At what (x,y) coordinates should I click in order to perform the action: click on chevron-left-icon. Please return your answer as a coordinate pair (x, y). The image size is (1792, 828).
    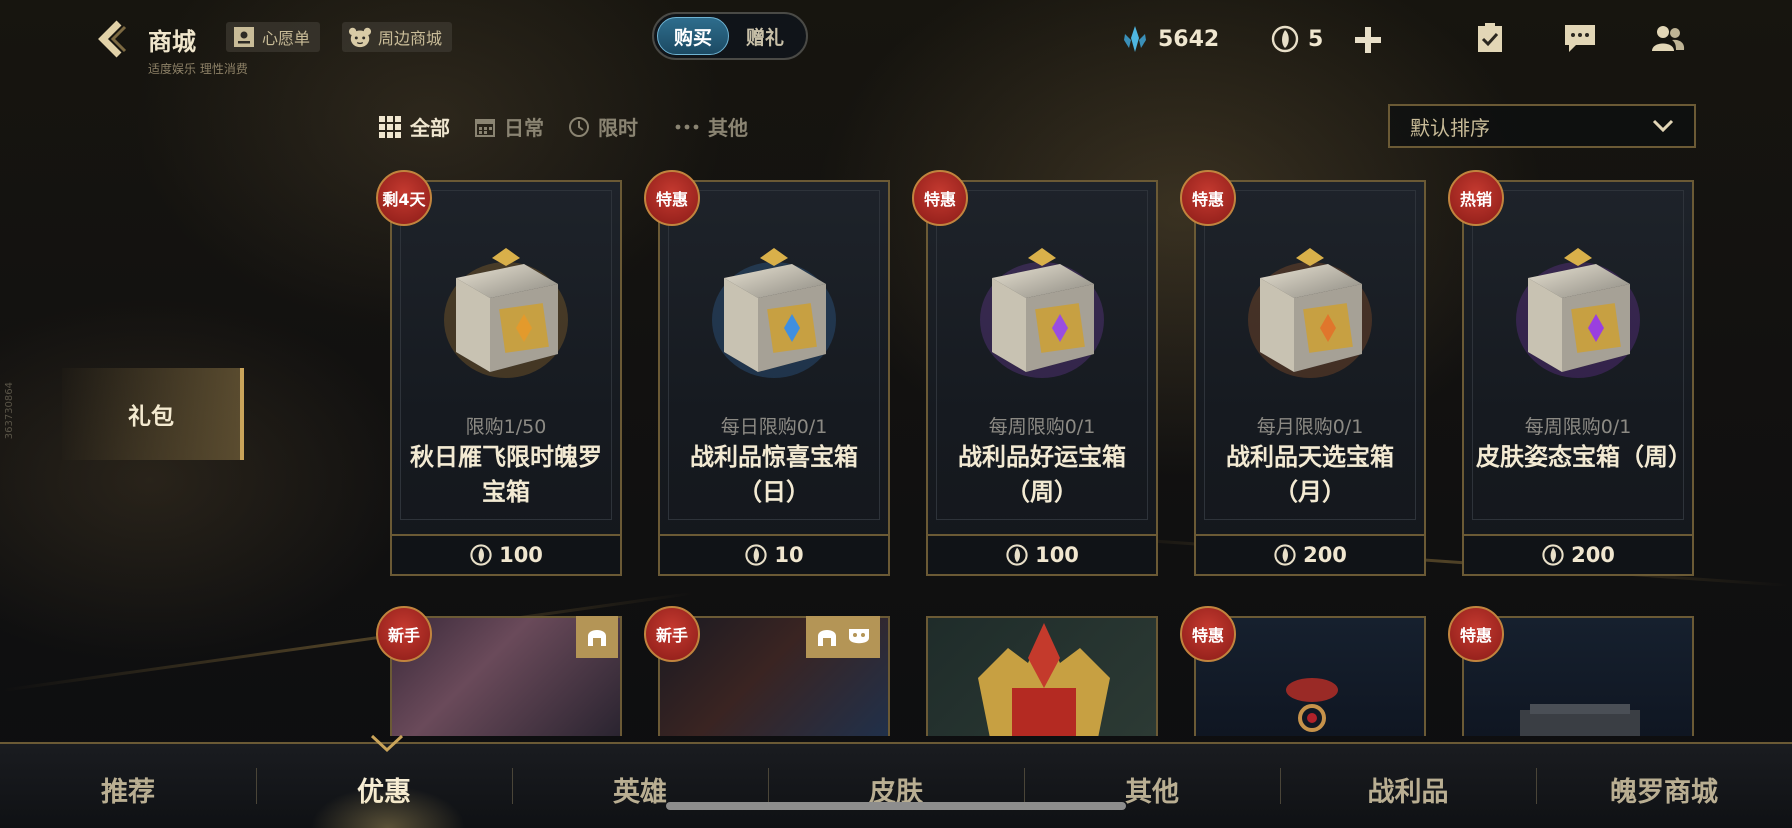
    Looking at the image, I should click on (112, 39).